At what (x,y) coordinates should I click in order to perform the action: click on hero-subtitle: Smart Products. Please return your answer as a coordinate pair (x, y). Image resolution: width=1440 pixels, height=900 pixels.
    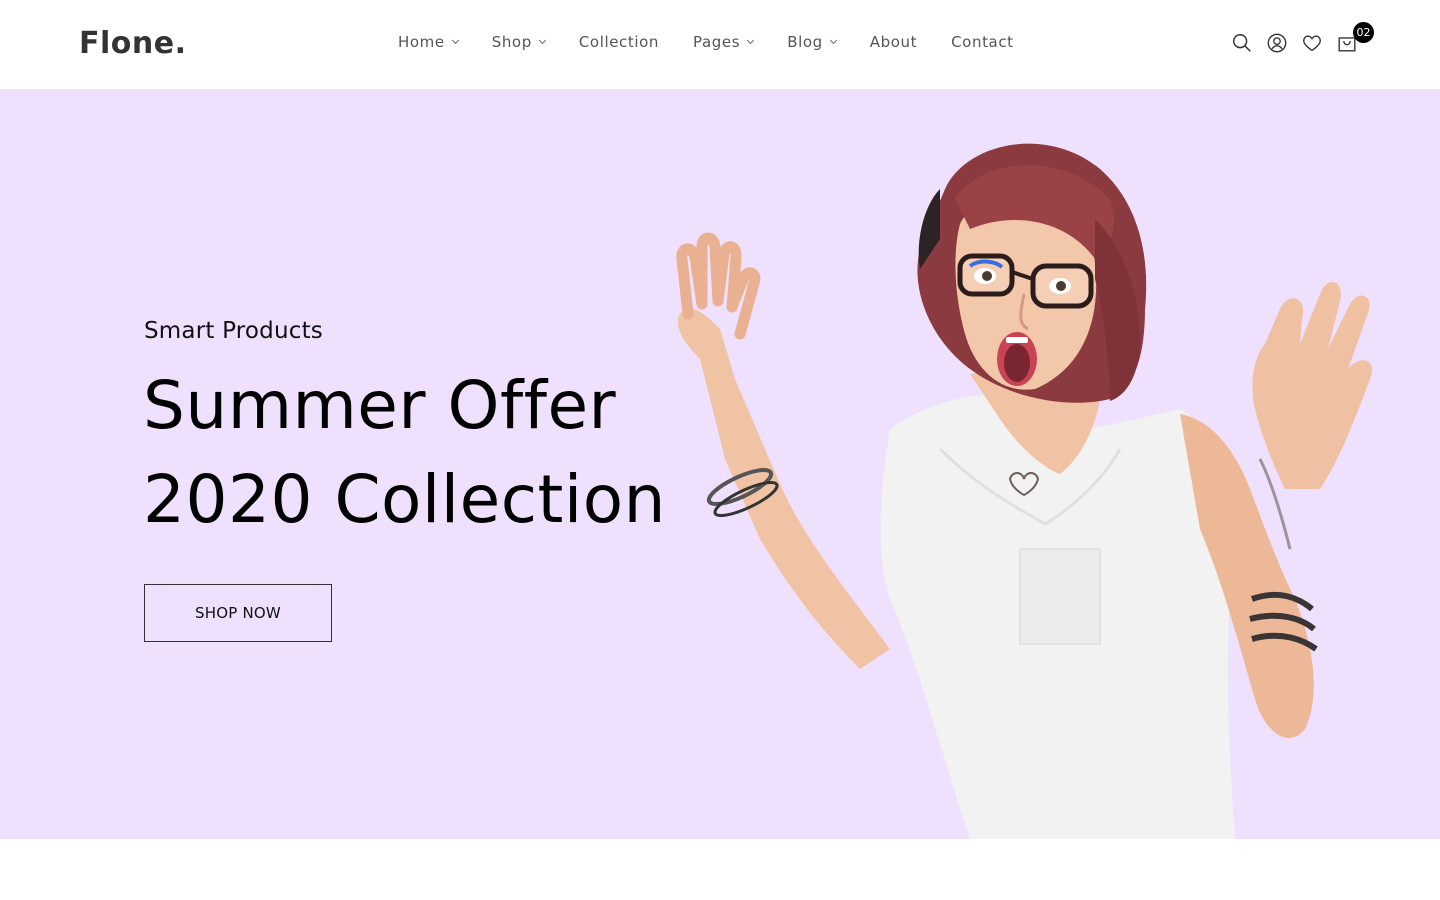
    Looking at the image, I should click on (233, 331).